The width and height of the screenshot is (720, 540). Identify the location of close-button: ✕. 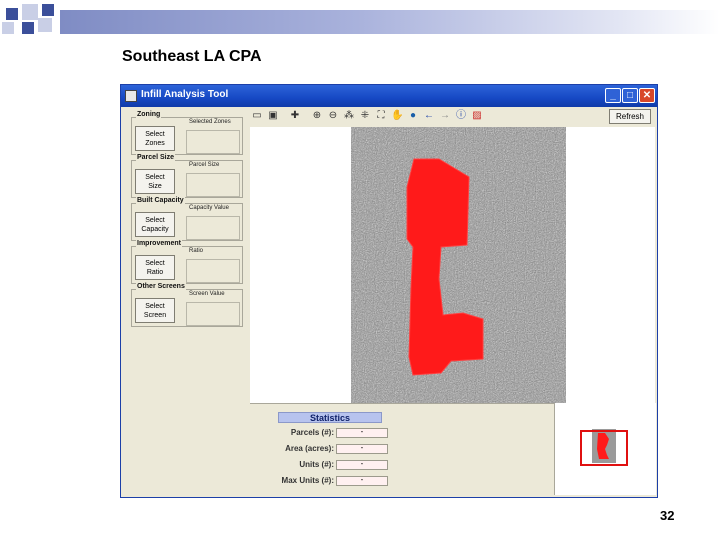
(647, 95).